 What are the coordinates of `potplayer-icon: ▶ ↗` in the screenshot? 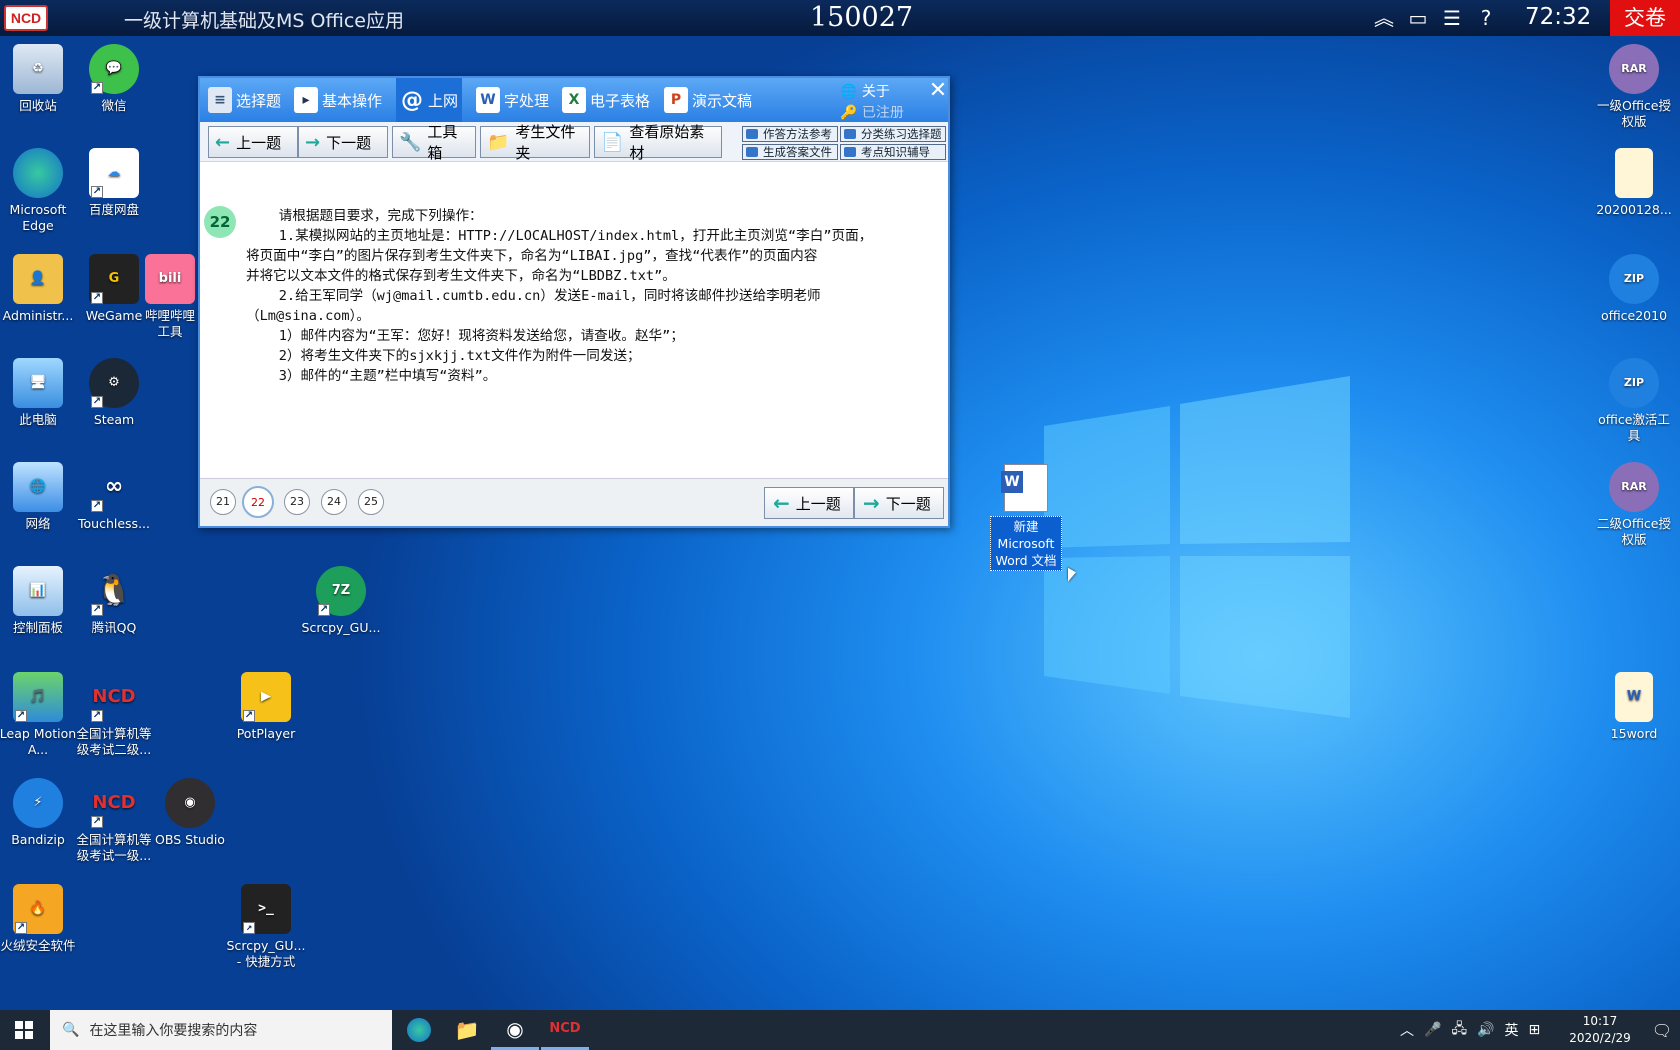 It's located at (266, 697).